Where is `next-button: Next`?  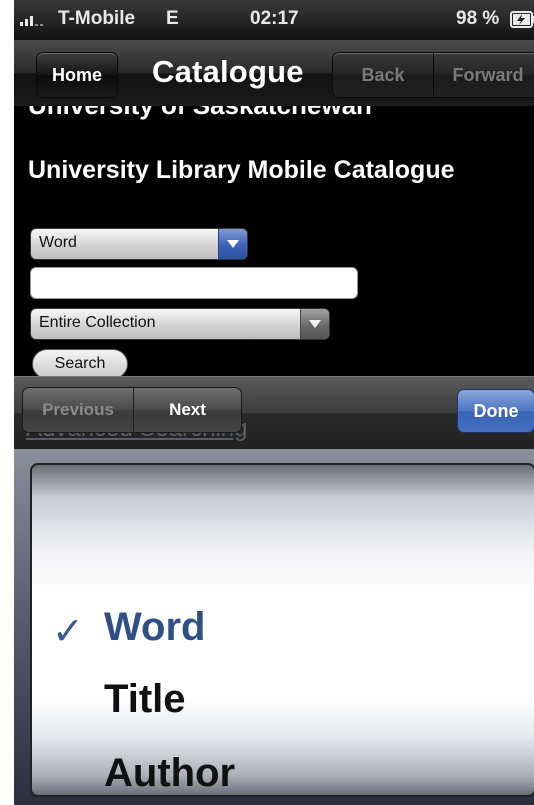 next-button: Next is located at coordinates (187, 410).